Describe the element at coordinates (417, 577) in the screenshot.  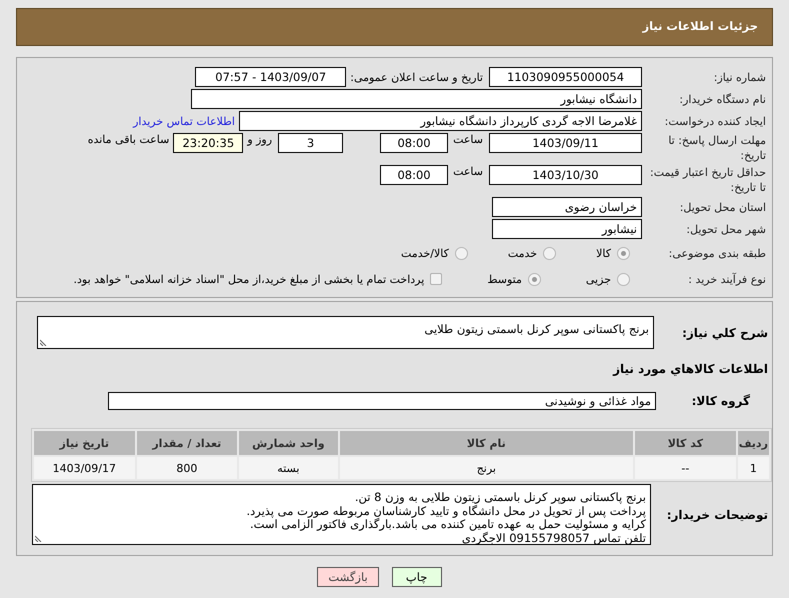
I see `print-button: چاپ` at that location.